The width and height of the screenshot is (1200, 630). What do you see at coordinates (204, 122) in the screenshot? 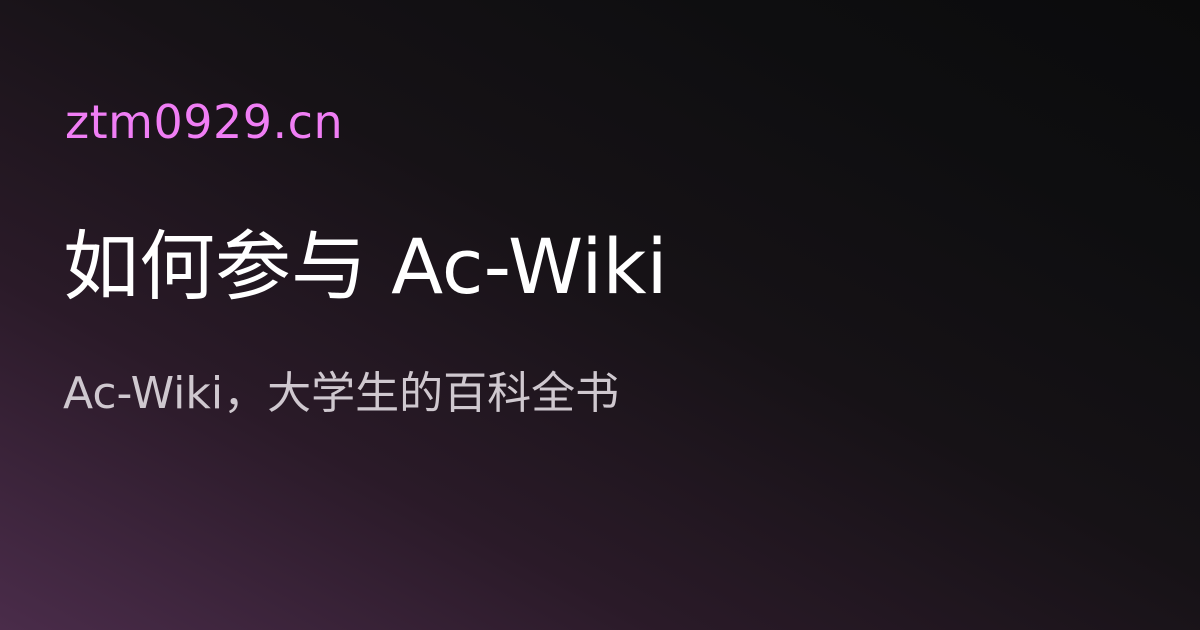
I see `site-domain: ztm0929.cn` at bounding box center [204, 122].